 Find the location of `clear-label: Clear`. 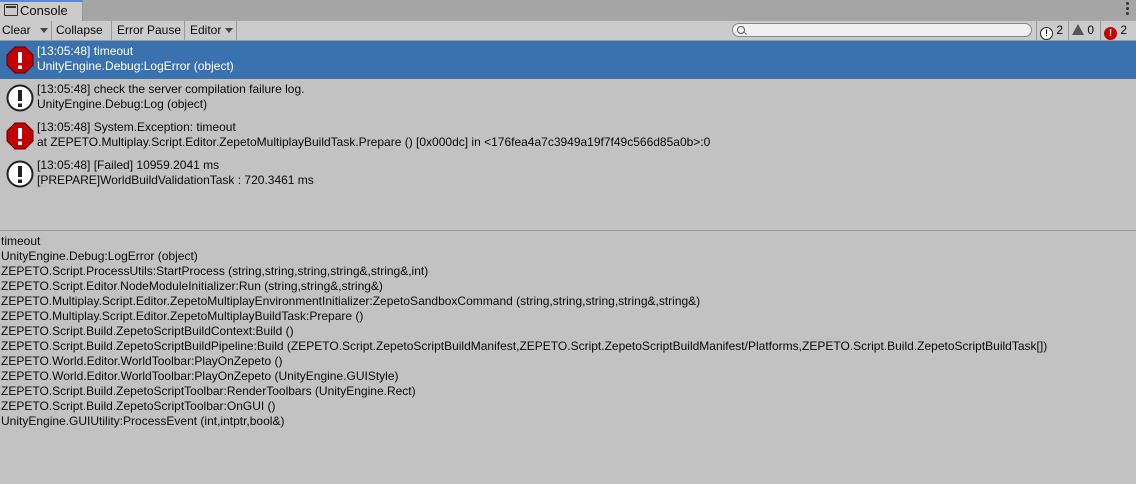

clear-label: Clear is located at coordinates (16, 30).